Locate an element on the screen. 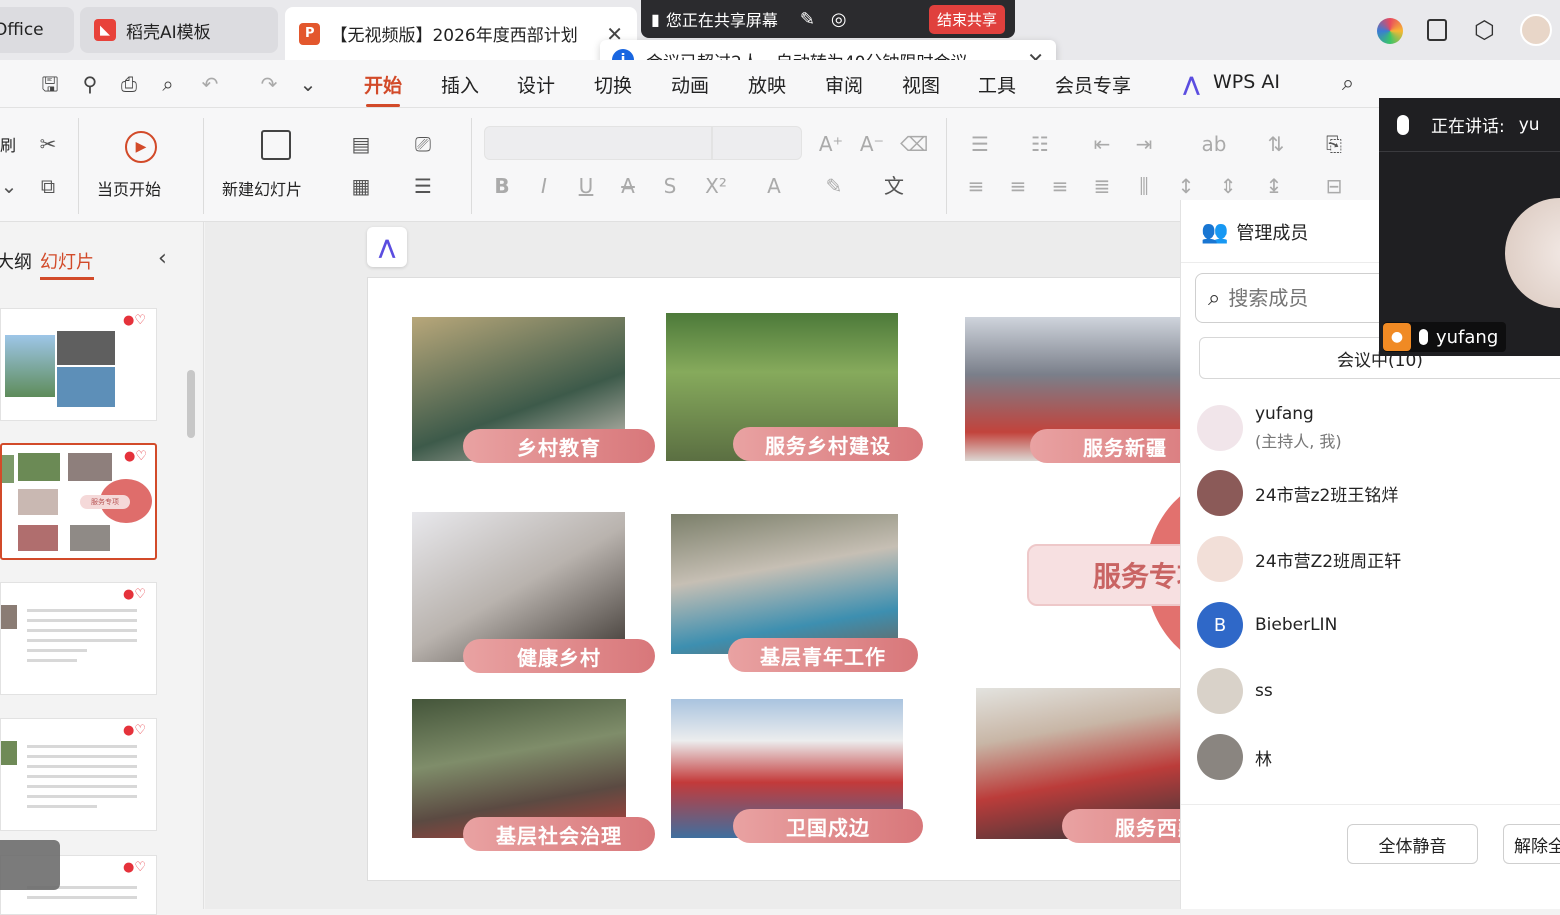  annotate-icon: ✎ is located at coordinates (807, 19).